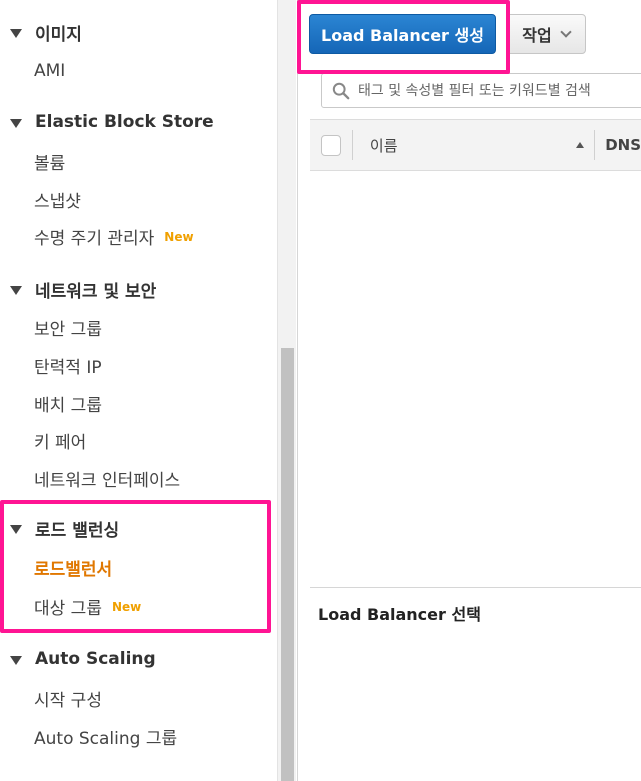 The image size is (641, 781). What do you see at coordinates (96, 292) in the screenshot?
I see `section-title: 네트워크 및 보안` at bounding box center [96, 292].